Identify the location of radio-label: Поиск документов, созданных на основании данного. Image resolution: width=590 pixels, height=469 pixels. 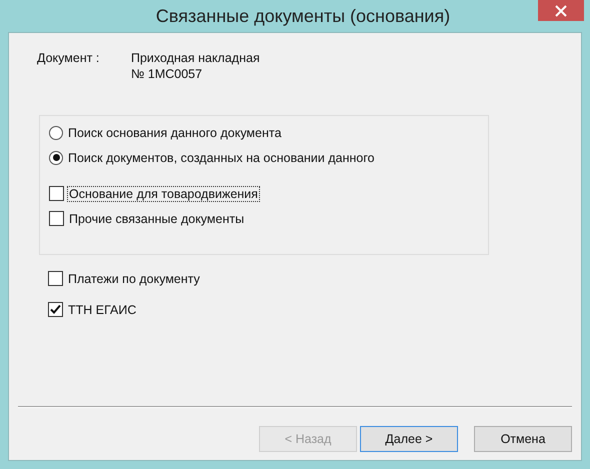
(221, 158).